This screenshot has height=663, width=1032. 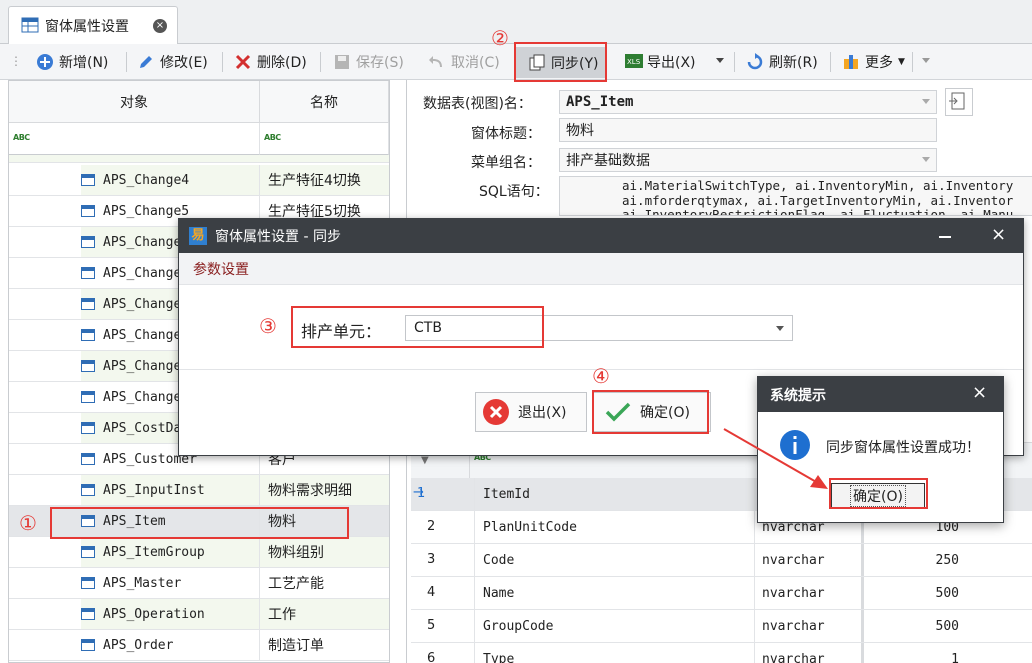 I want to click on highlight-sync, so click(x=560, y=62).